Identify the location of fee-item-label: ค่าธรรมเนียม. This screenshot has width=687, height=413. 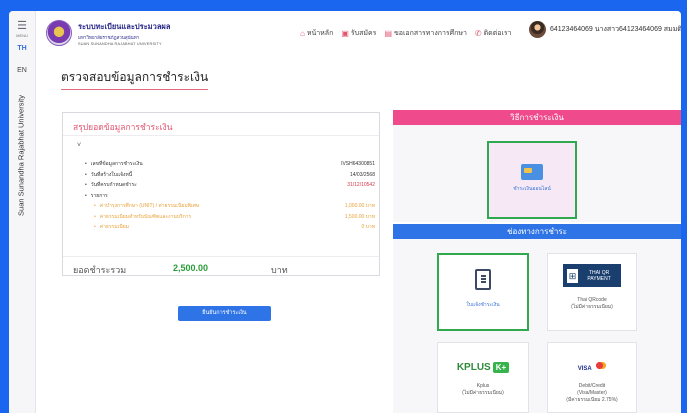
(111, 227).